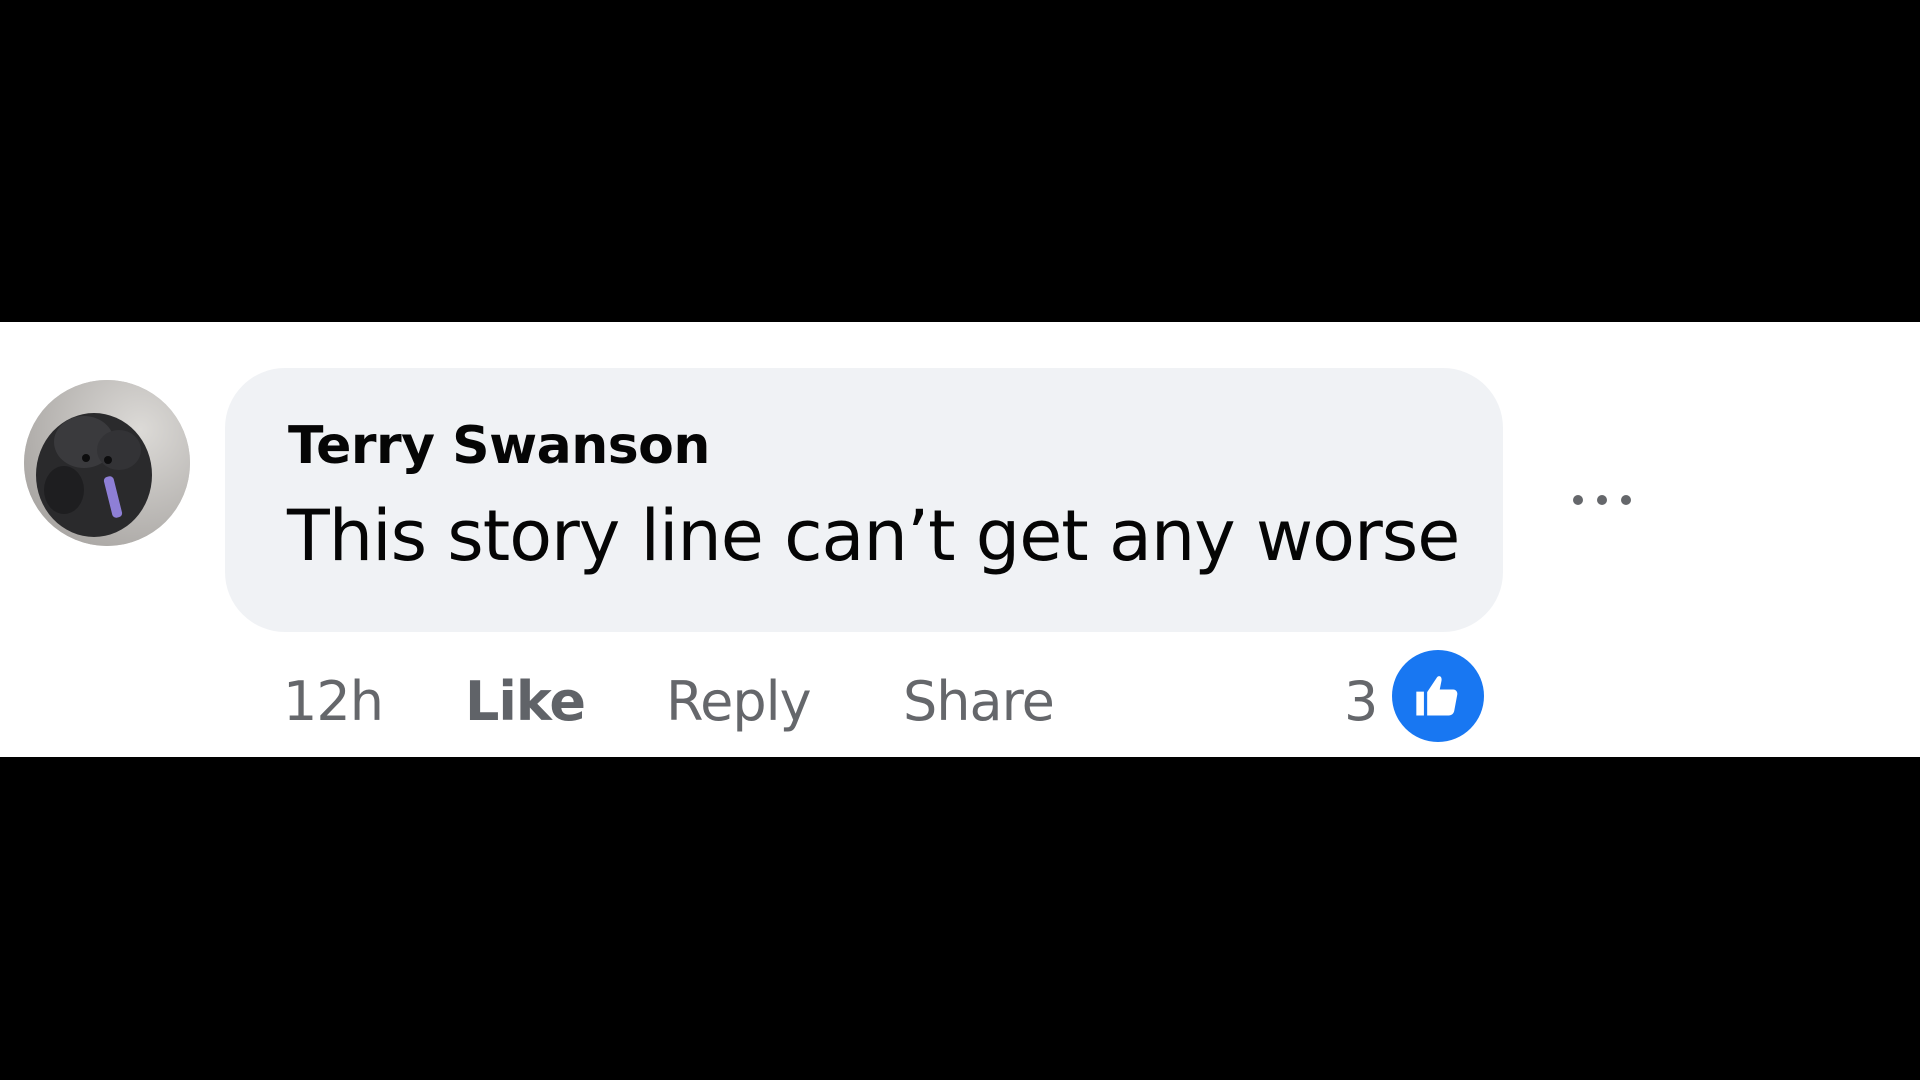  Describe the element at coordinates (739, 702) in the screenshot. I see `reply-button: Reply` at that location.